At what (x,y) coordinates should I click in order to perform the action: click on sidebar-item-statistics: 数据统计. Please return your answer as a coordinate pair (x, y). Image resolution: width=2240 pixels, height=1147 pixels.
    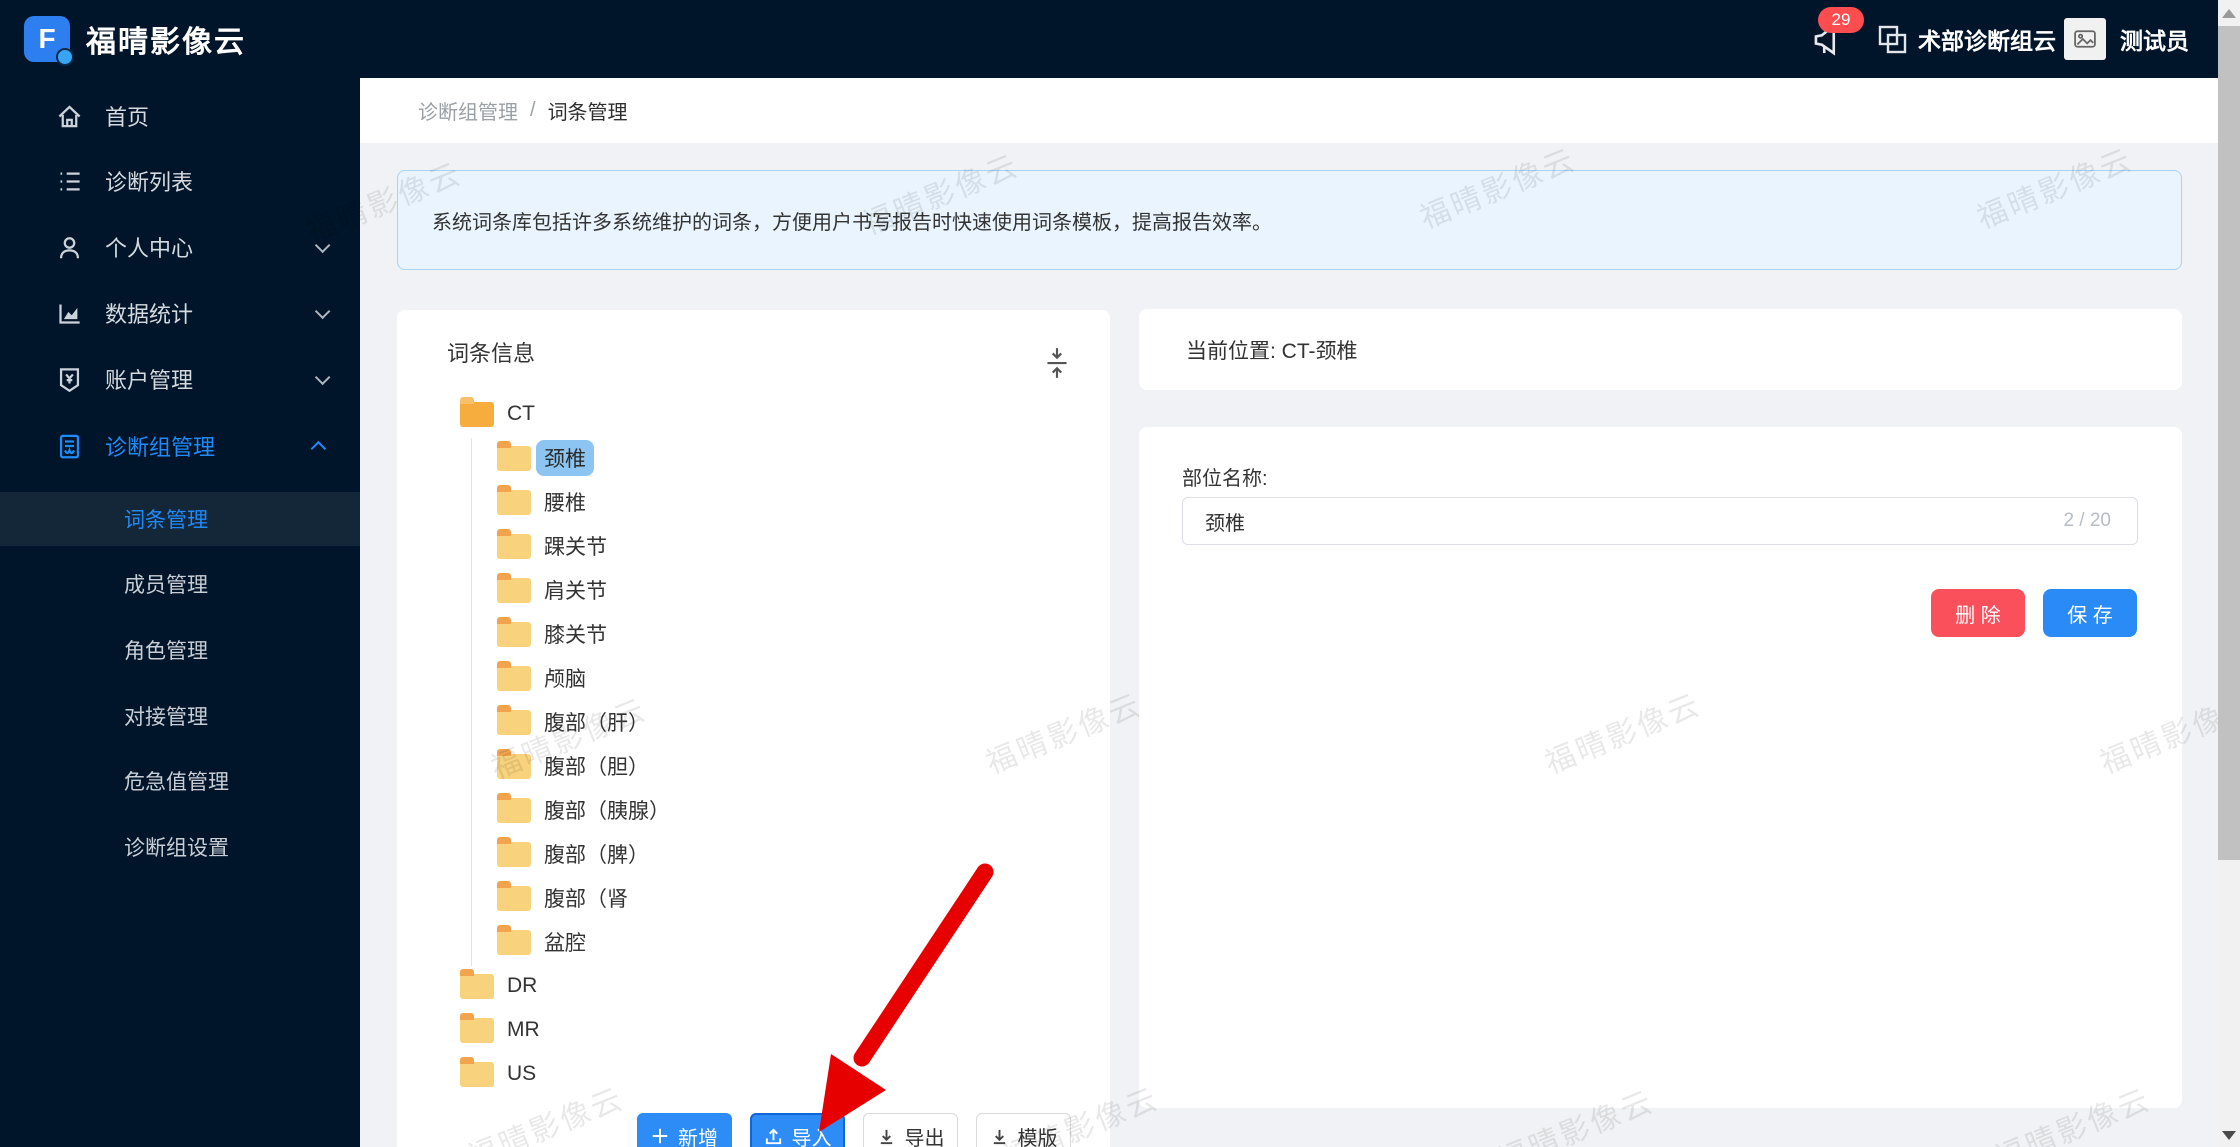
    Looking at the image, I should click on (180, 313).